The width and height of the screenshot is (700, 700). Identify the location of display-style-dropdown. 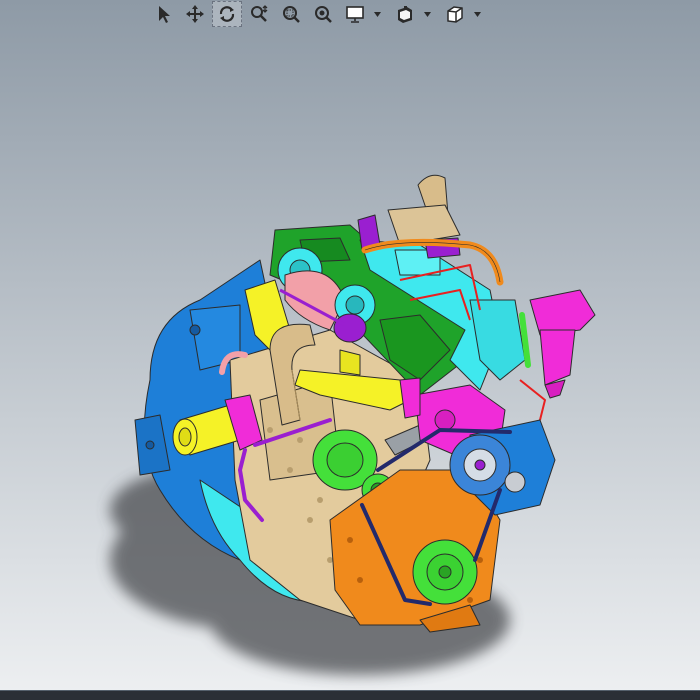
(377, 14).